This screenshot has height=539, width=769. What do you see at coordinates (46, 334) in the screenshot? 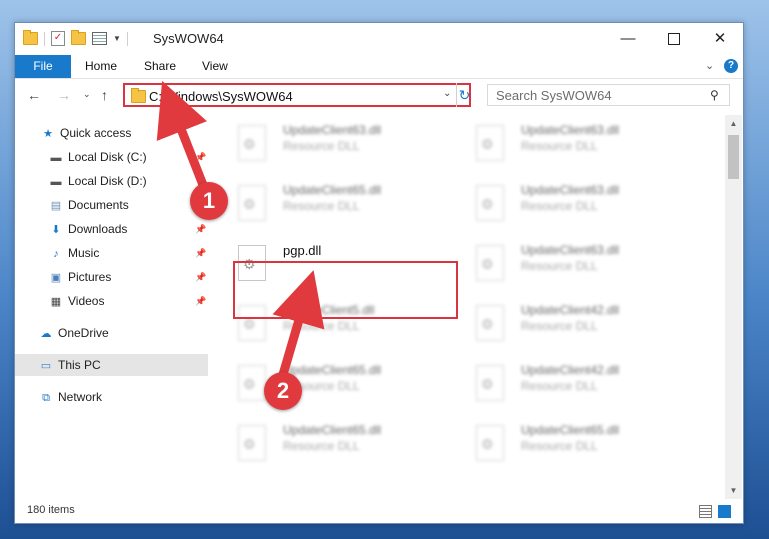
I see `cloud-icon: ☁` at bounding box center [46, 334].